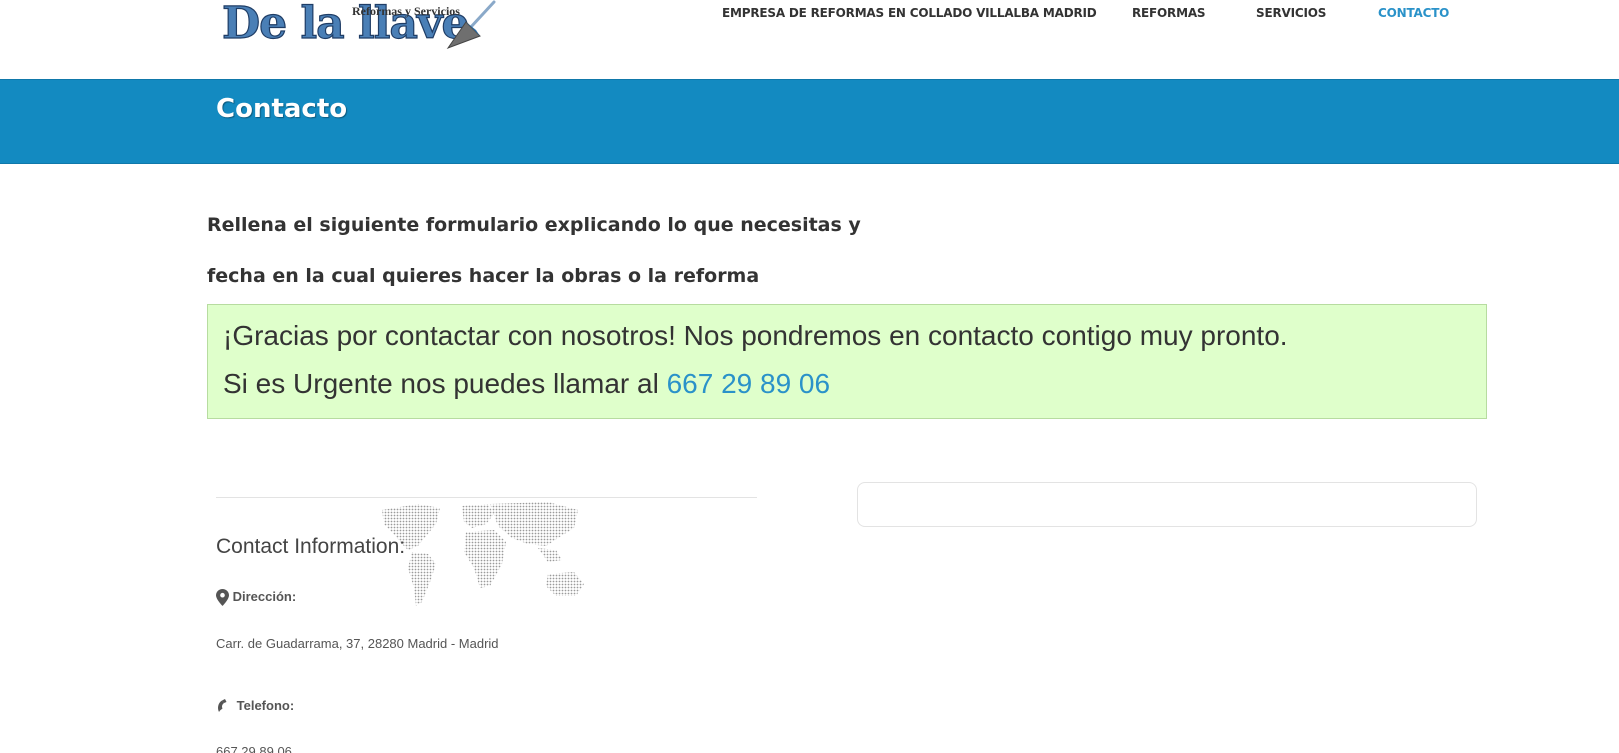 Image resolution: width=1619 pixels, height=753 pixels. What do you see at coordinates (1169, 13) in the screenshot?
I see `nav-item-reformas: REFORMAS` at bounding box center [1169, 13].